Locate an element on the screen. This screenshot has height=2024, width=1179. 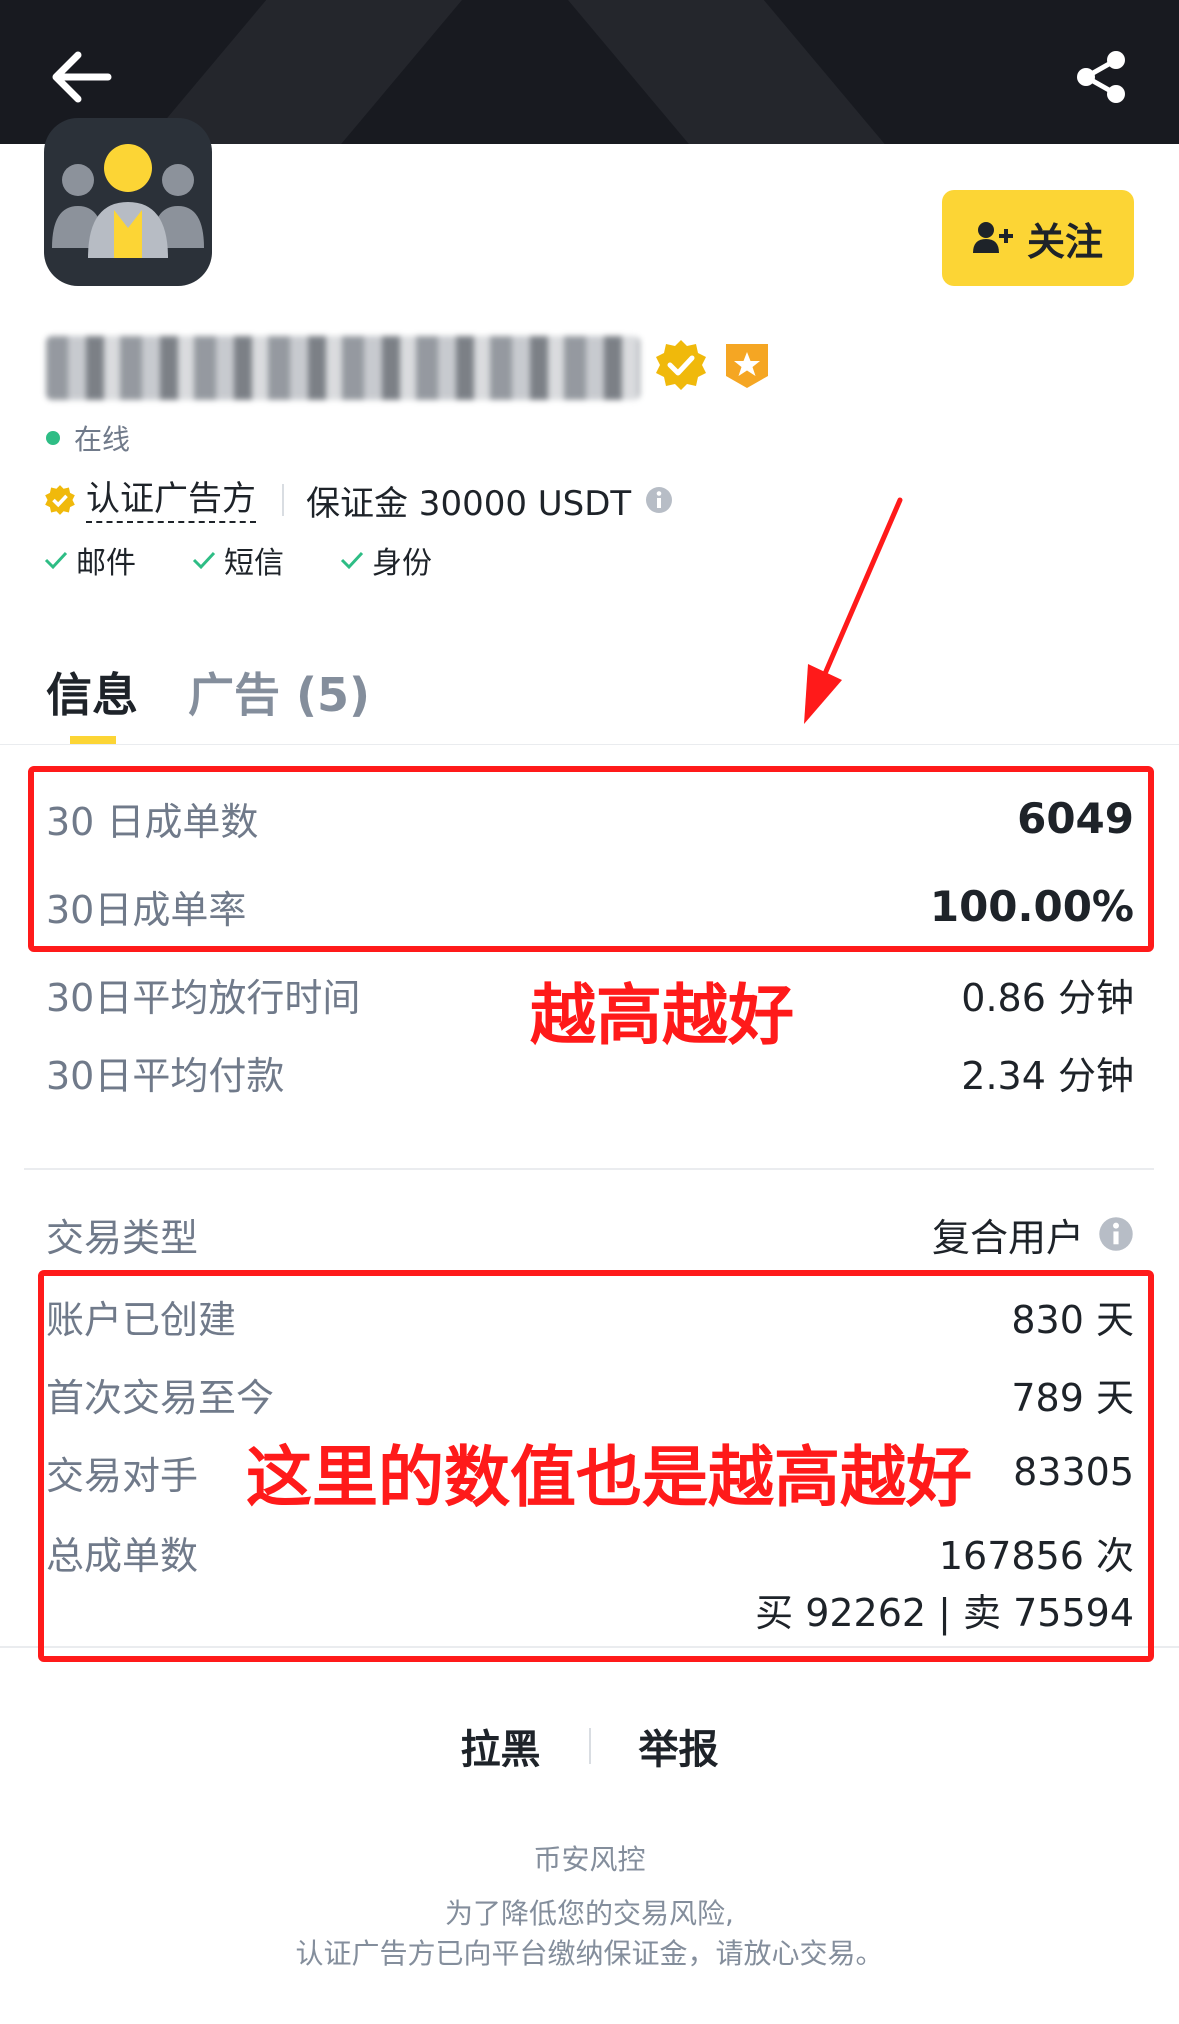
detail-label: 交易类型 is located at coordinates (122, 1237).